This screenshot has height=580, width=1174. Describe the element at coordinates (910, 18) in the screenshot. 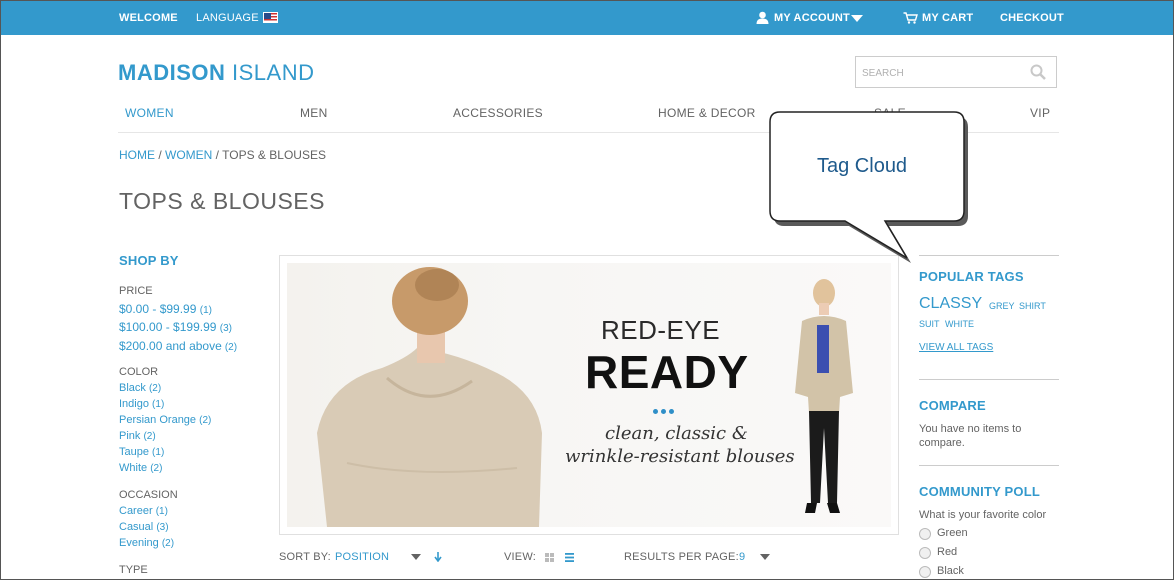

I see `cart-icon` at that location.